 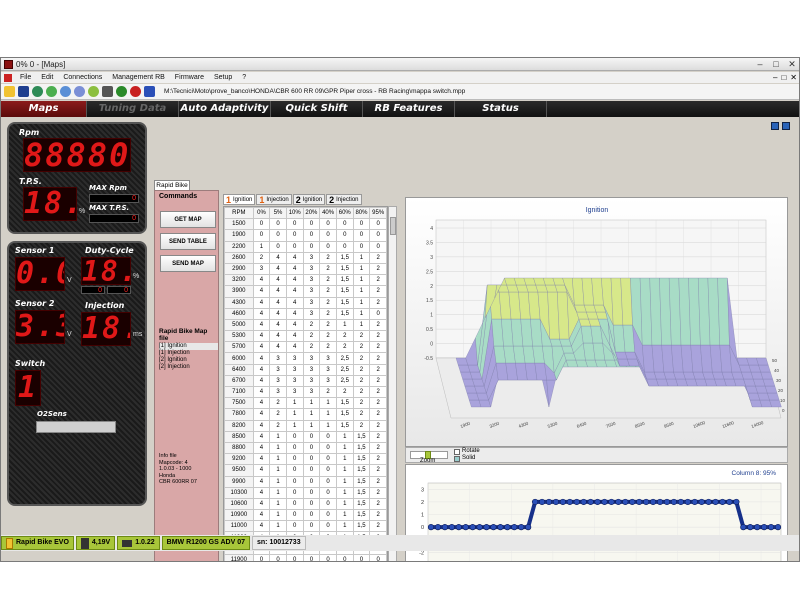 What do you see at coordinates (65, 91) in the screenshot?
I see `play-icon` at bounding box center [65, 91].